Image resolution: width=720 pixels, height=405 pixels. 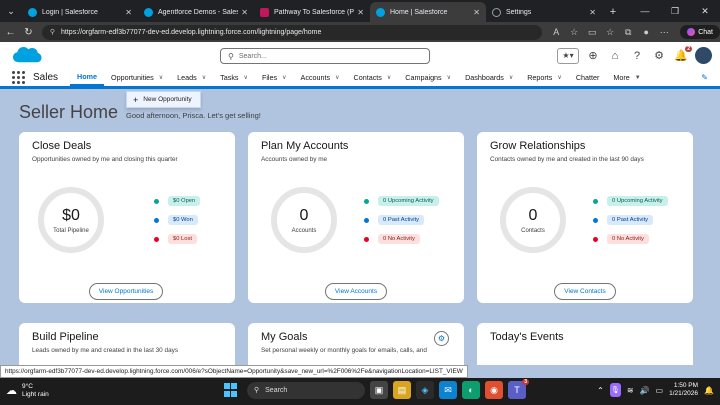 What do you see at coordinates (615, 390) in the screenshot?
I see `microphone-icon: 🎙` at bounding box center [615, 390].